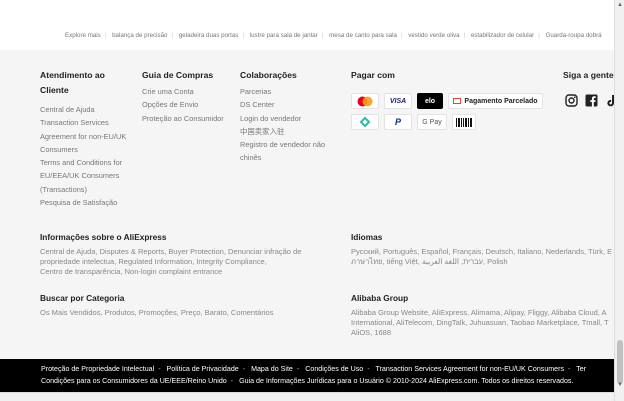 The image size is (624, 401). I want to click on scroll-down-arrow-icon: ▼, so click(620, 385).